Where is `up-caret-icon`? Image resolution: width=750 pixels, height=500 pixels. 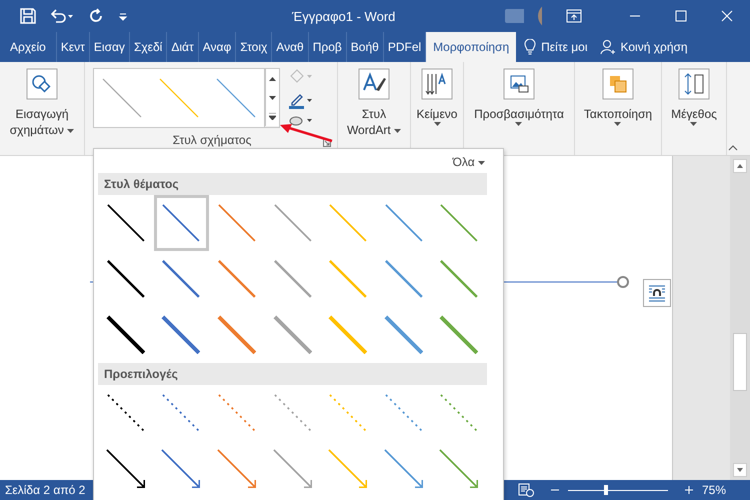
up-caret-icon is located at coordinates (272, 78).